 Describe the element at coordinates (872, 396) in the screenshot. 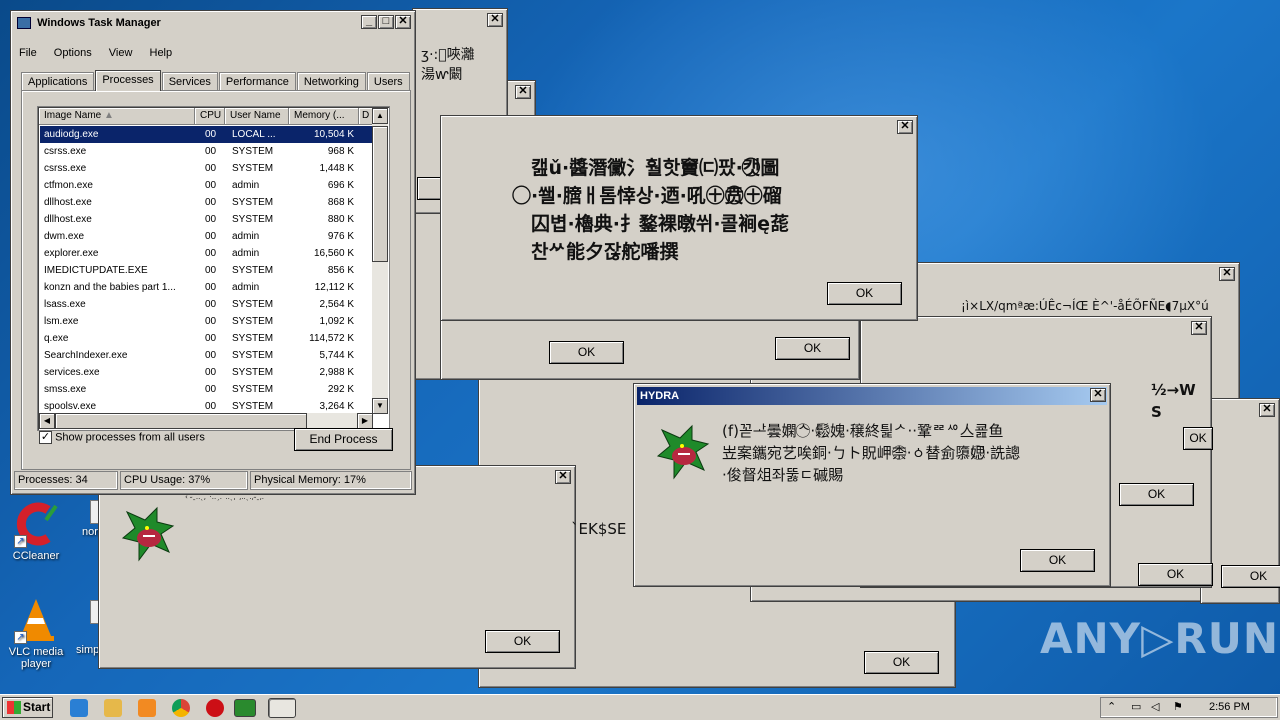

I see `dialog-titlebar: HYDRA` at that location.